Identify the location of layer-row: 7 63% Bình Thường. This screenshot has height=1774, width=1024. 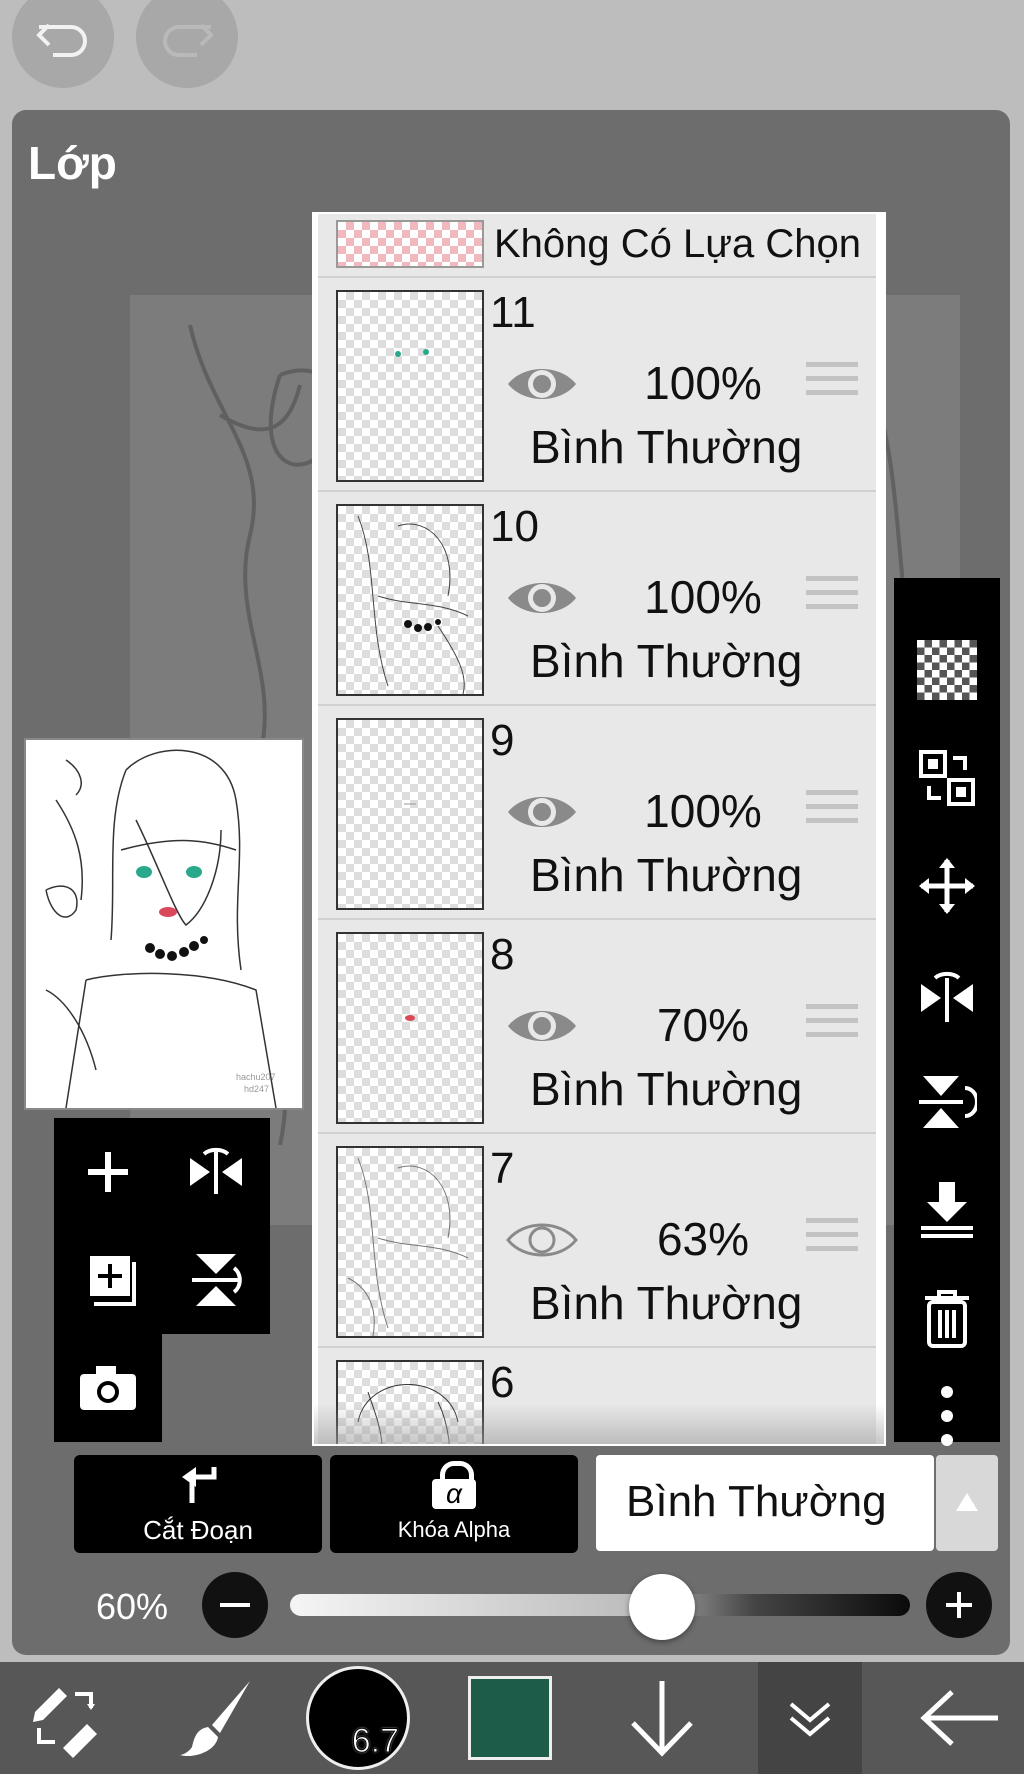
(597, 1241).